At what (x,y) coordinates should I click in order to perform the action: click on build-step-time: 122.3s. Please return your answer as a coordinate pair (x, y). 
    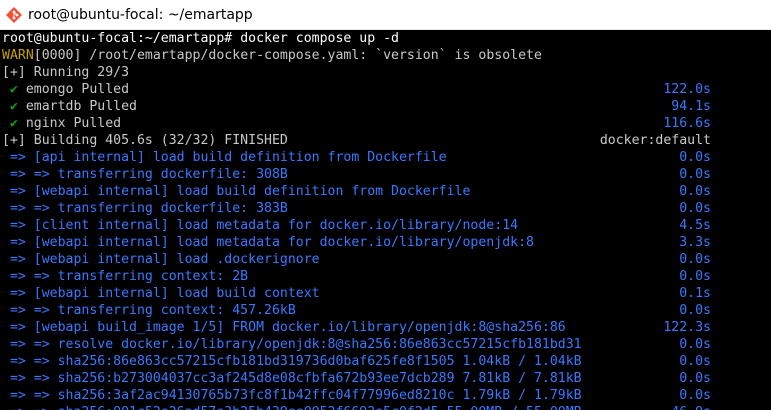
    Looking at the image, I should click on (687, 327).